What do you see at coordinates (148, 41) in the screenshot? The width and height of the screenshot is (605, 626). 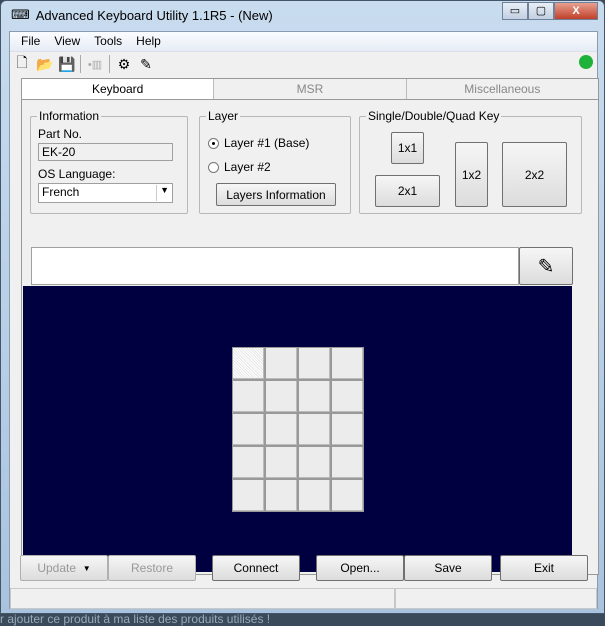 I see `menu-help: Help` at bounding box center [148, 41].